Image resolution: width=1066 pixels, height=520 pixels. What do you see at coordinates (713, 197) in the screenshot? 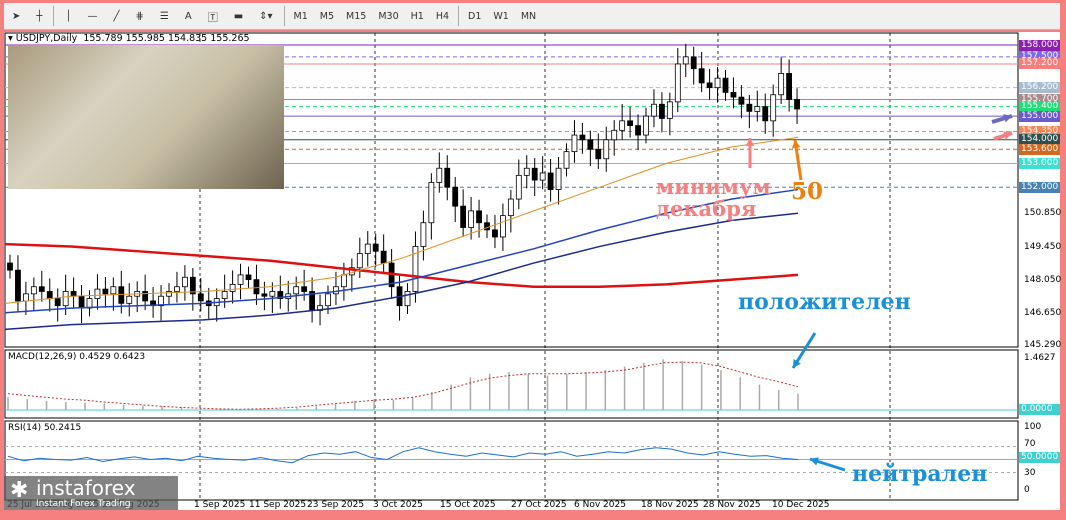
I see `annotation-december-minimum: минимум декабря` at bounding box center [713, 197].